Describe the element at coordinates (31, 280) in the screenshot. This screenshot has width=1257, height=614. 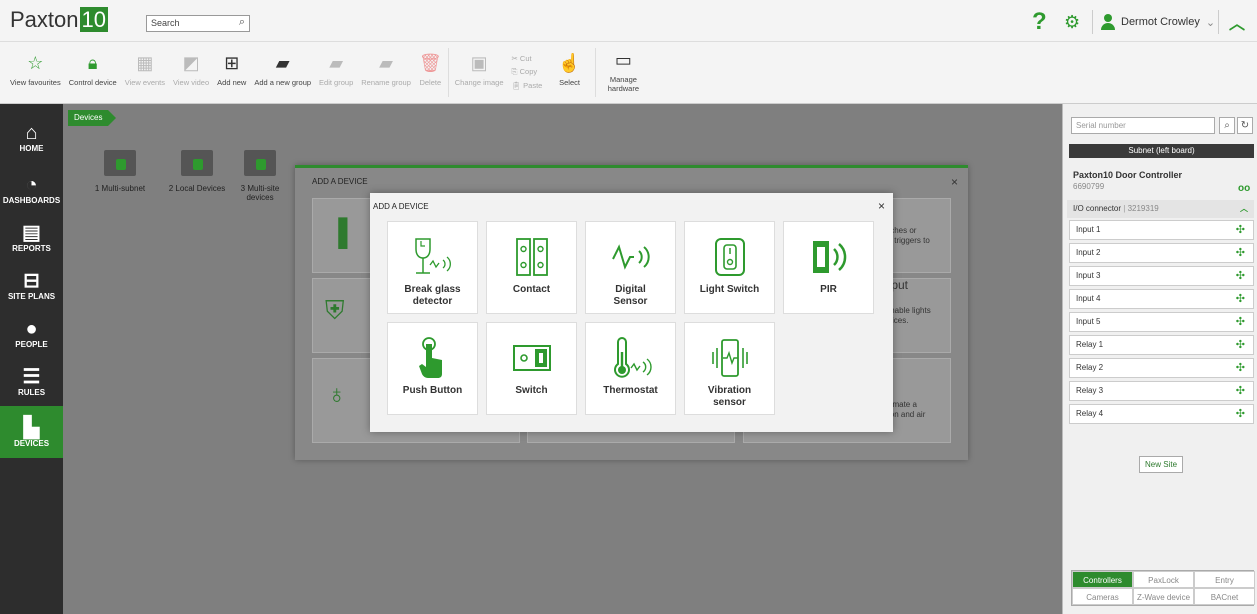
I see `site-plans-icon: ⊟` at that location.